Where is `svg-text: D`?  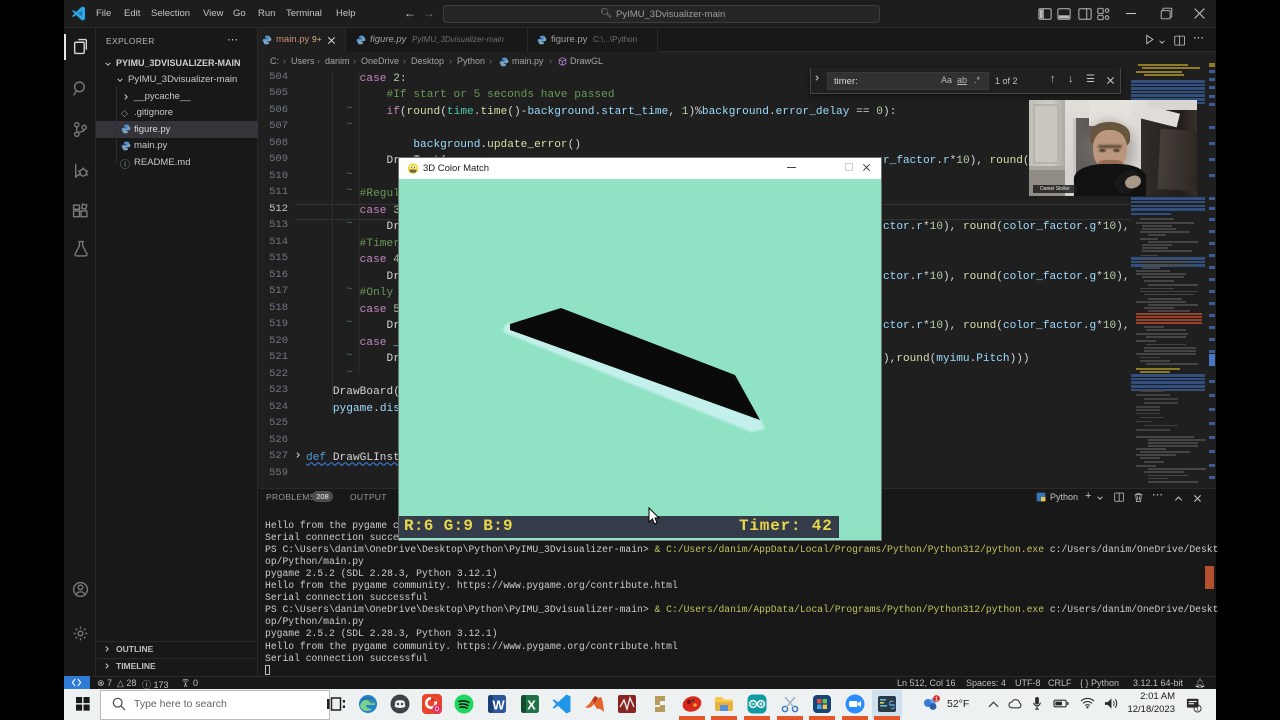
svg-text: D is located at coordinates (437, 710).